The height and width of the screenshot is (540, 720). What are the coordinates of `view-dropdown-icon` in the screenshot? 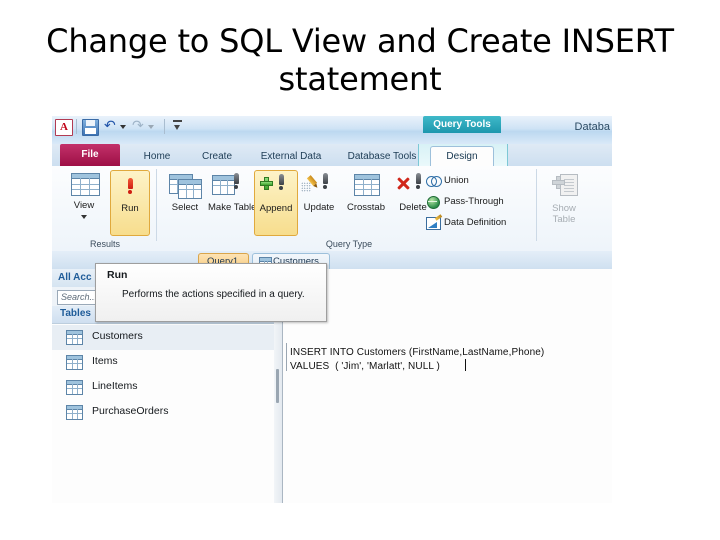 It's located at (84, 217).